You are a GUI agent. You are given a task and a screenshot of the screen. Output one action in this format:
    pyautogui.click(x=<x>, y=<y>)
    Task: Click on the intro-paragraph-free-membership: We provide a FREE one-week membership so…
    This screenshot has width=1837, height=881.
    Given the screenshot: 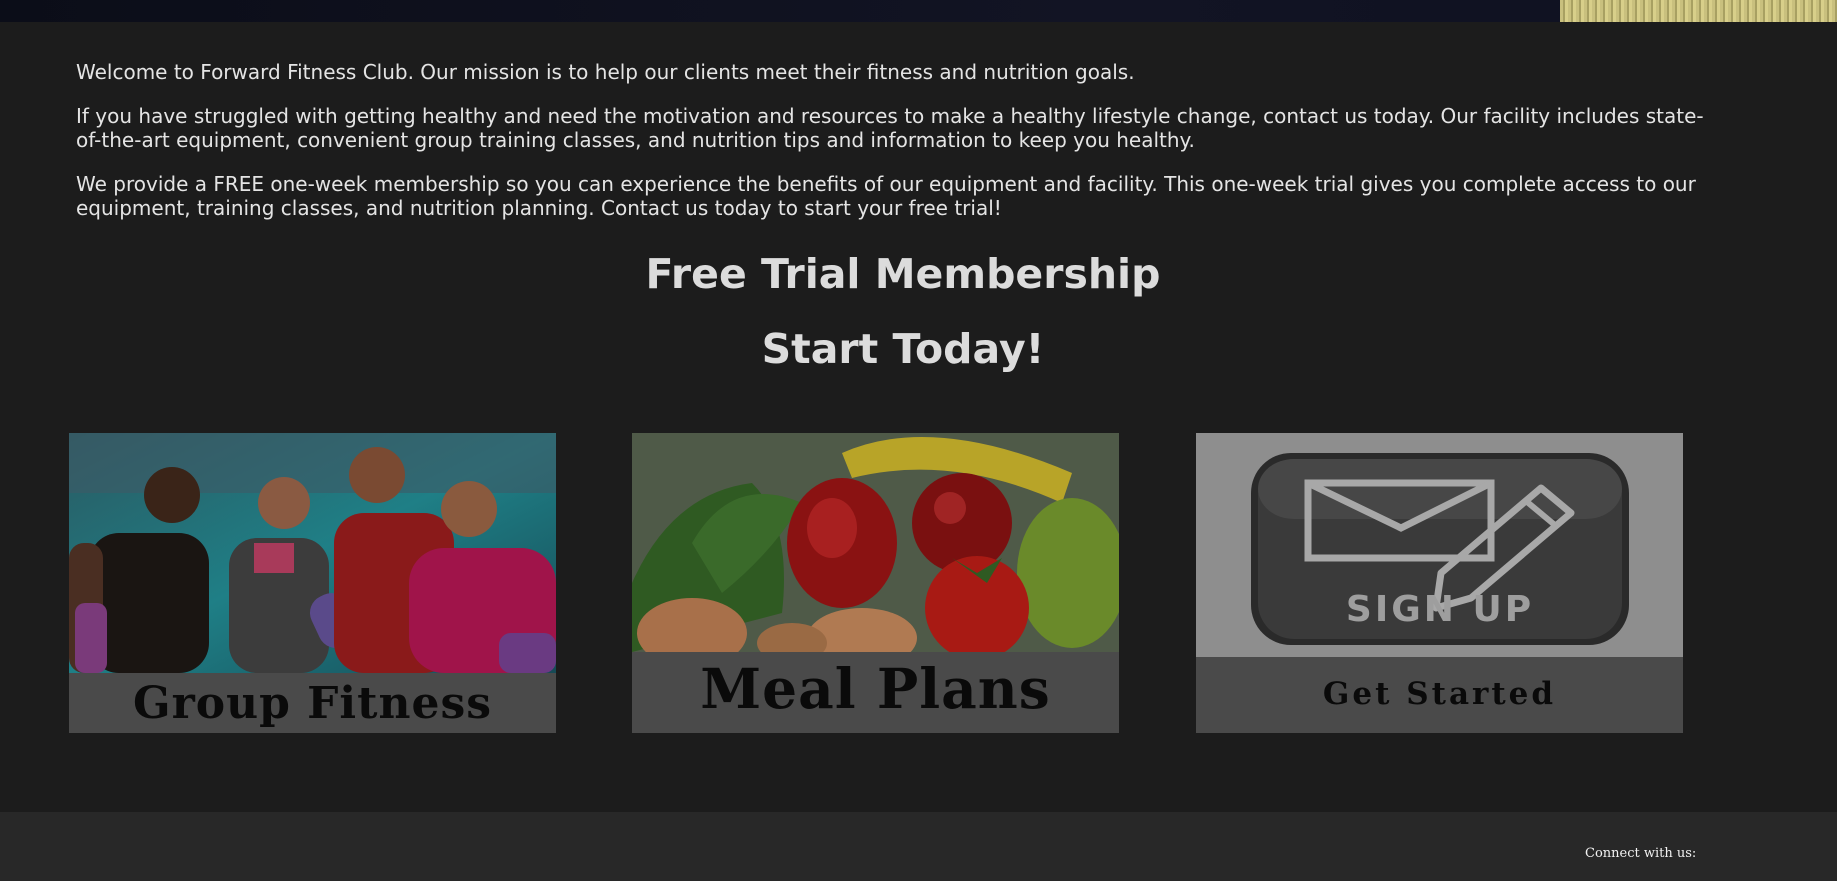 What is the action you would take?
    pyautogui.click(x=886, y=196)
    